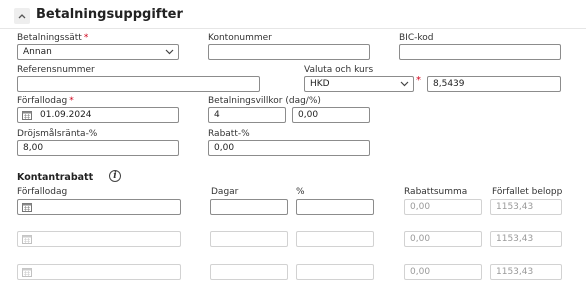 This screenshot has width=586, height=300. Describe the element at coordinates (335, 272) in the screenshot. I see `cash-discount-row-3-percent` at that location.